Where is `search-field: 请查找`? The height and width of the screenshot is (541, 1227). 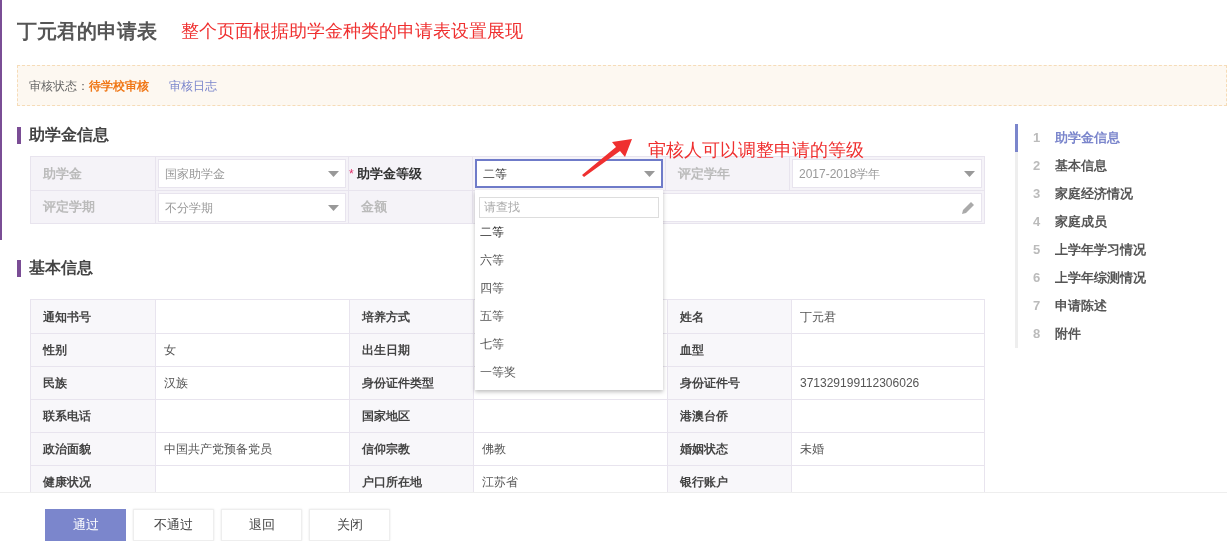 search-field: 请查找 is located at coordinates (569, 207).